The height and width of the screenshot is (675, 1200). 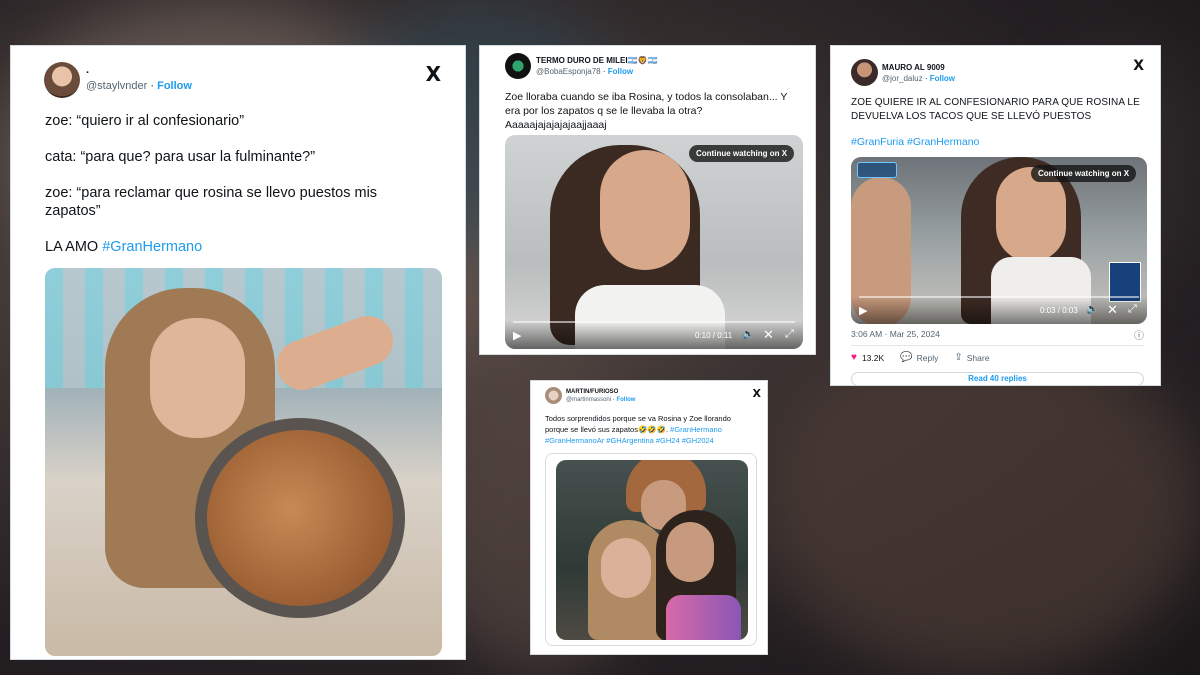 What do you see at coordinates (906, 357) in the screenshot?
I see `reply-icon: 💬` at bounding box center [906, 357].